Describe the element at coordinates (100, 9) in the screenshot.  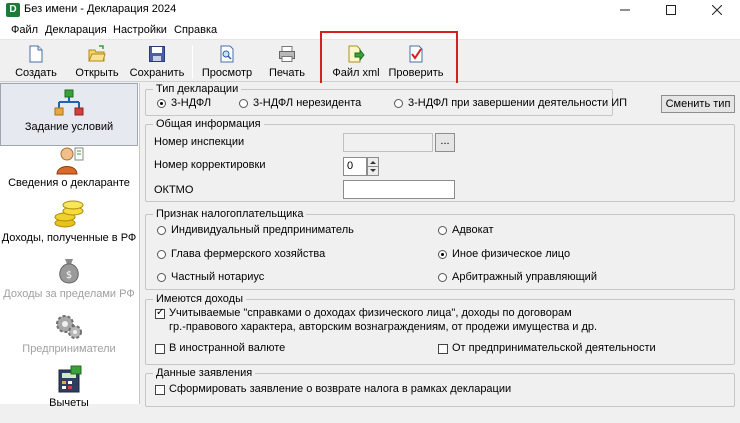
I see `window-title: Без имени - Декларация 2024` at that location.